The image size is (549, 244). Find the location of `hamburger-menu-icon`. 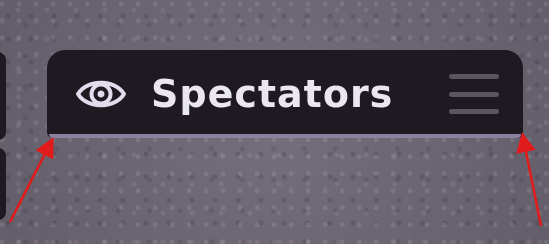

hamburger-menu-icon is located at coordinates (474, 94).